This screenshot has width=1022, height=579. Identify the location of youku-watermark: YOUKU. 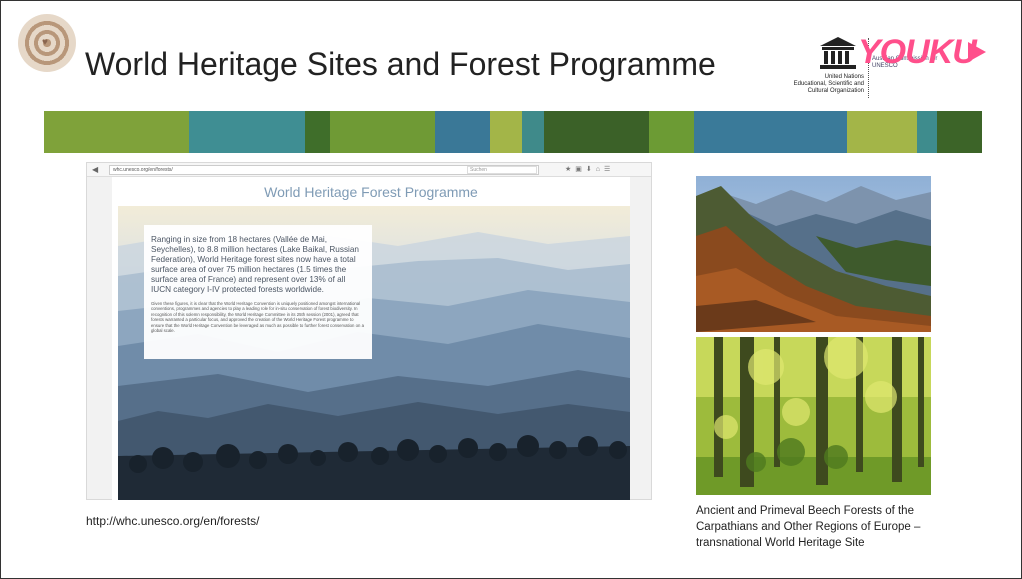
(917, 52).